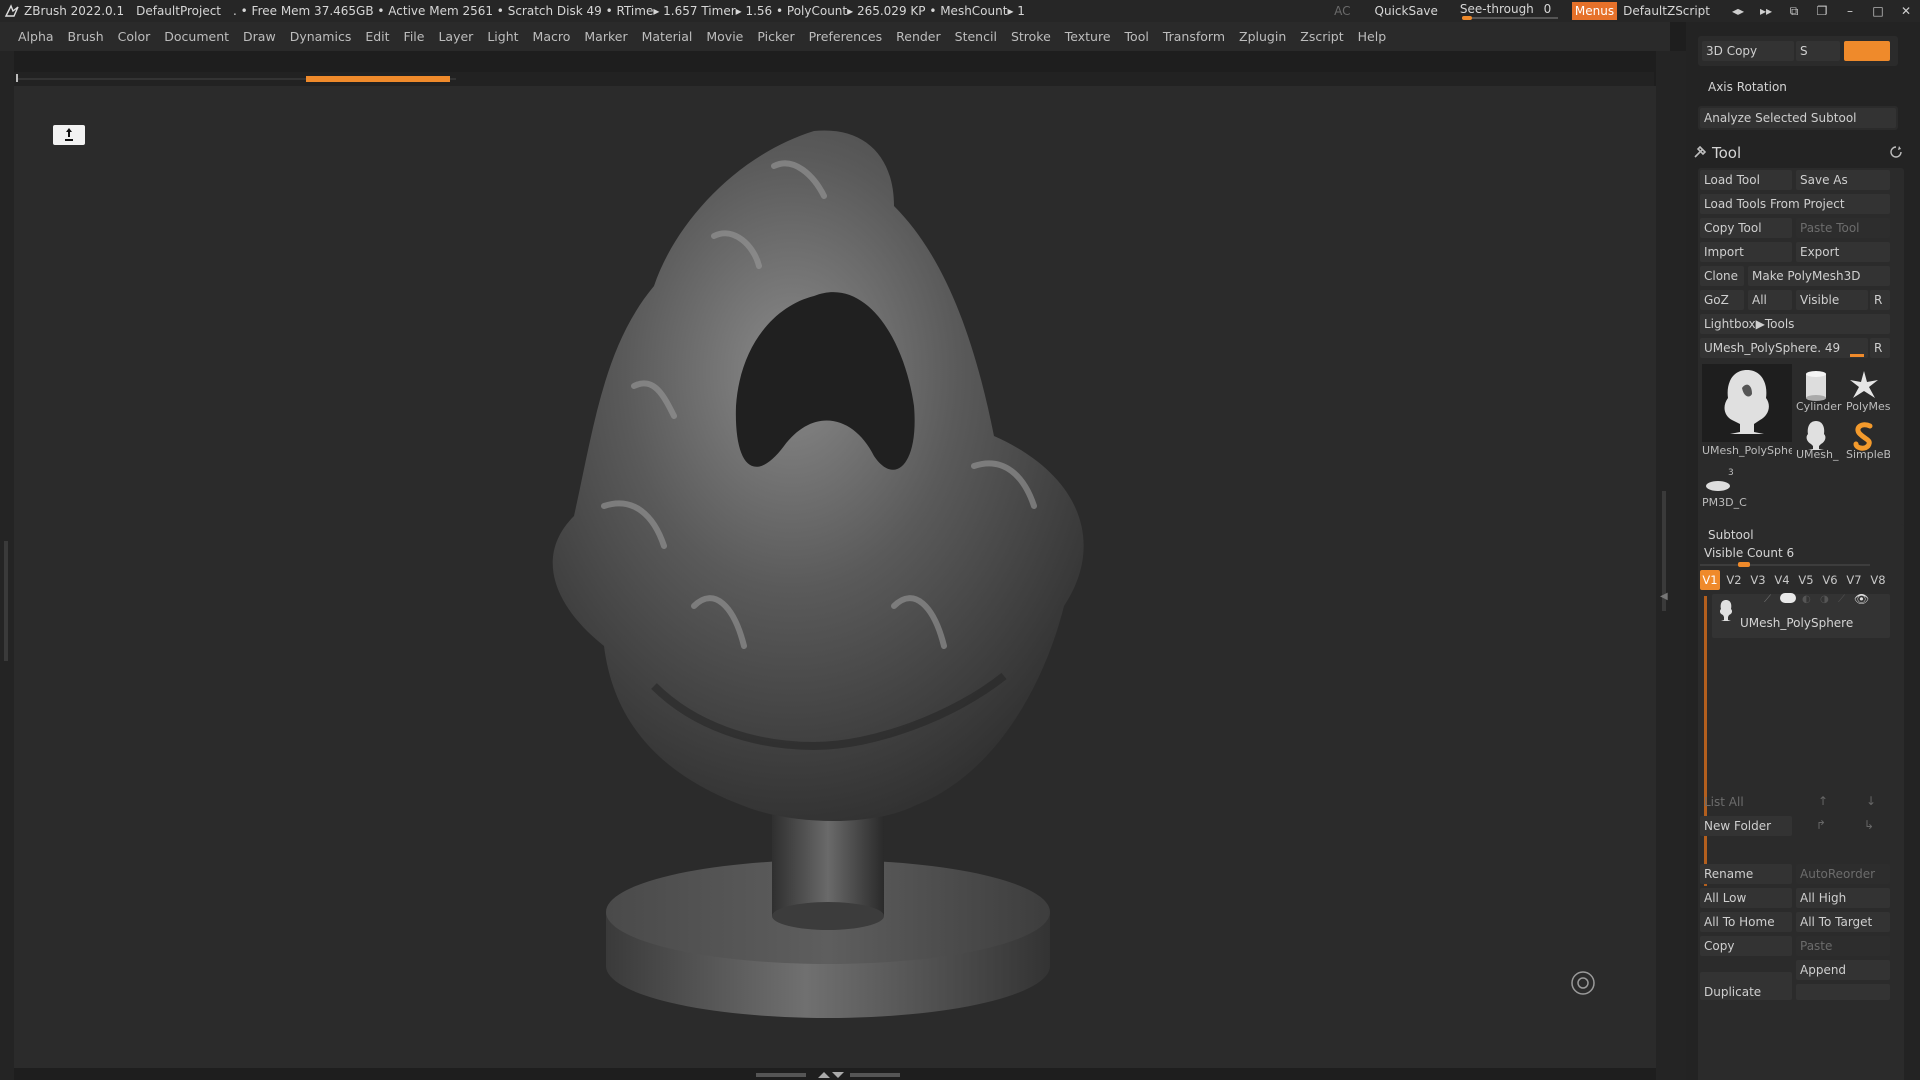  Describe the element at coordinates (846, 36) in the screenshot. I see `menu-preferences: Preferences` at that location.